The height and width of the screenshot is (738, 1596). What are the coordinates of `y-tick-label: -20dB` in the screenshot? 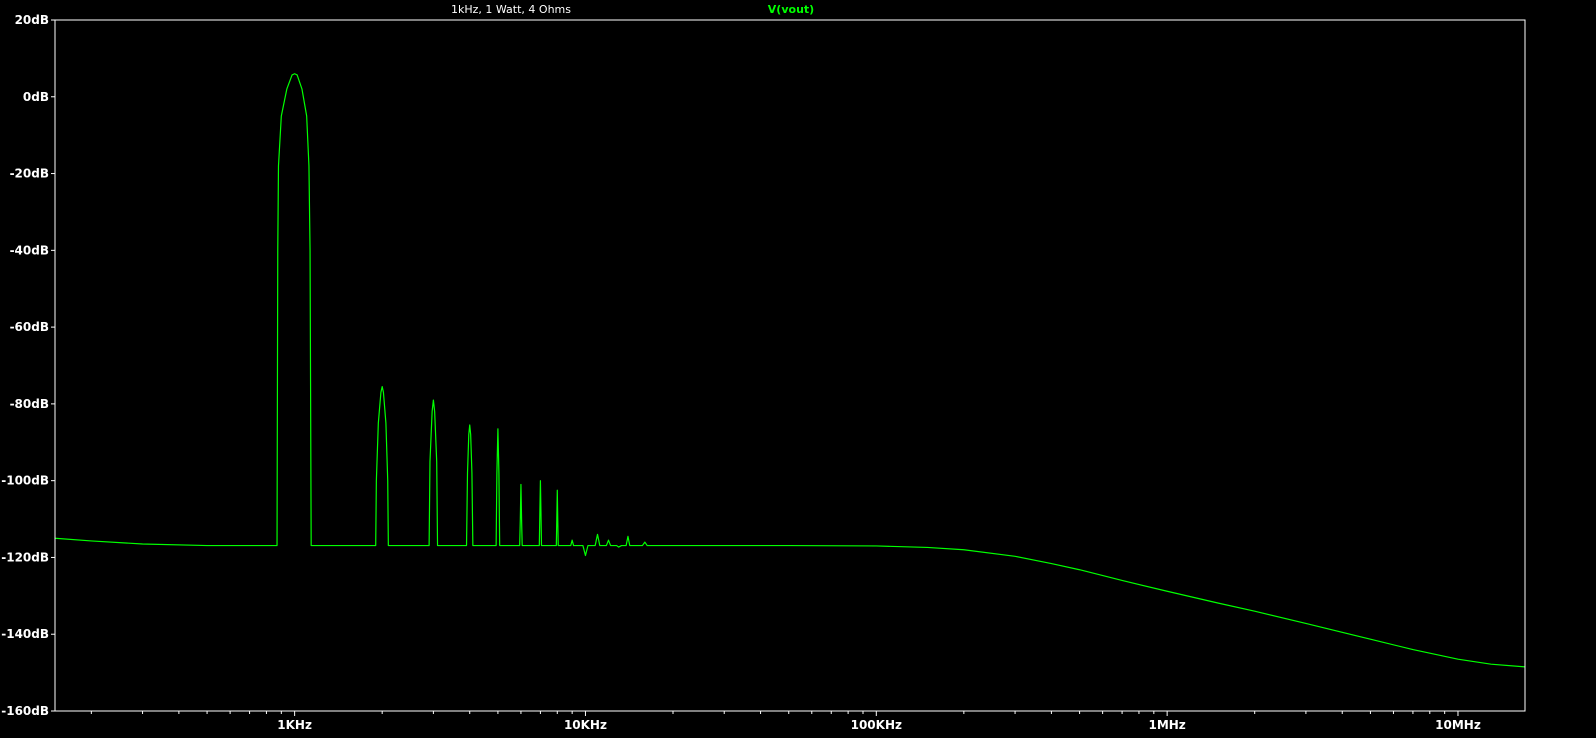 It's located at (29, 174).